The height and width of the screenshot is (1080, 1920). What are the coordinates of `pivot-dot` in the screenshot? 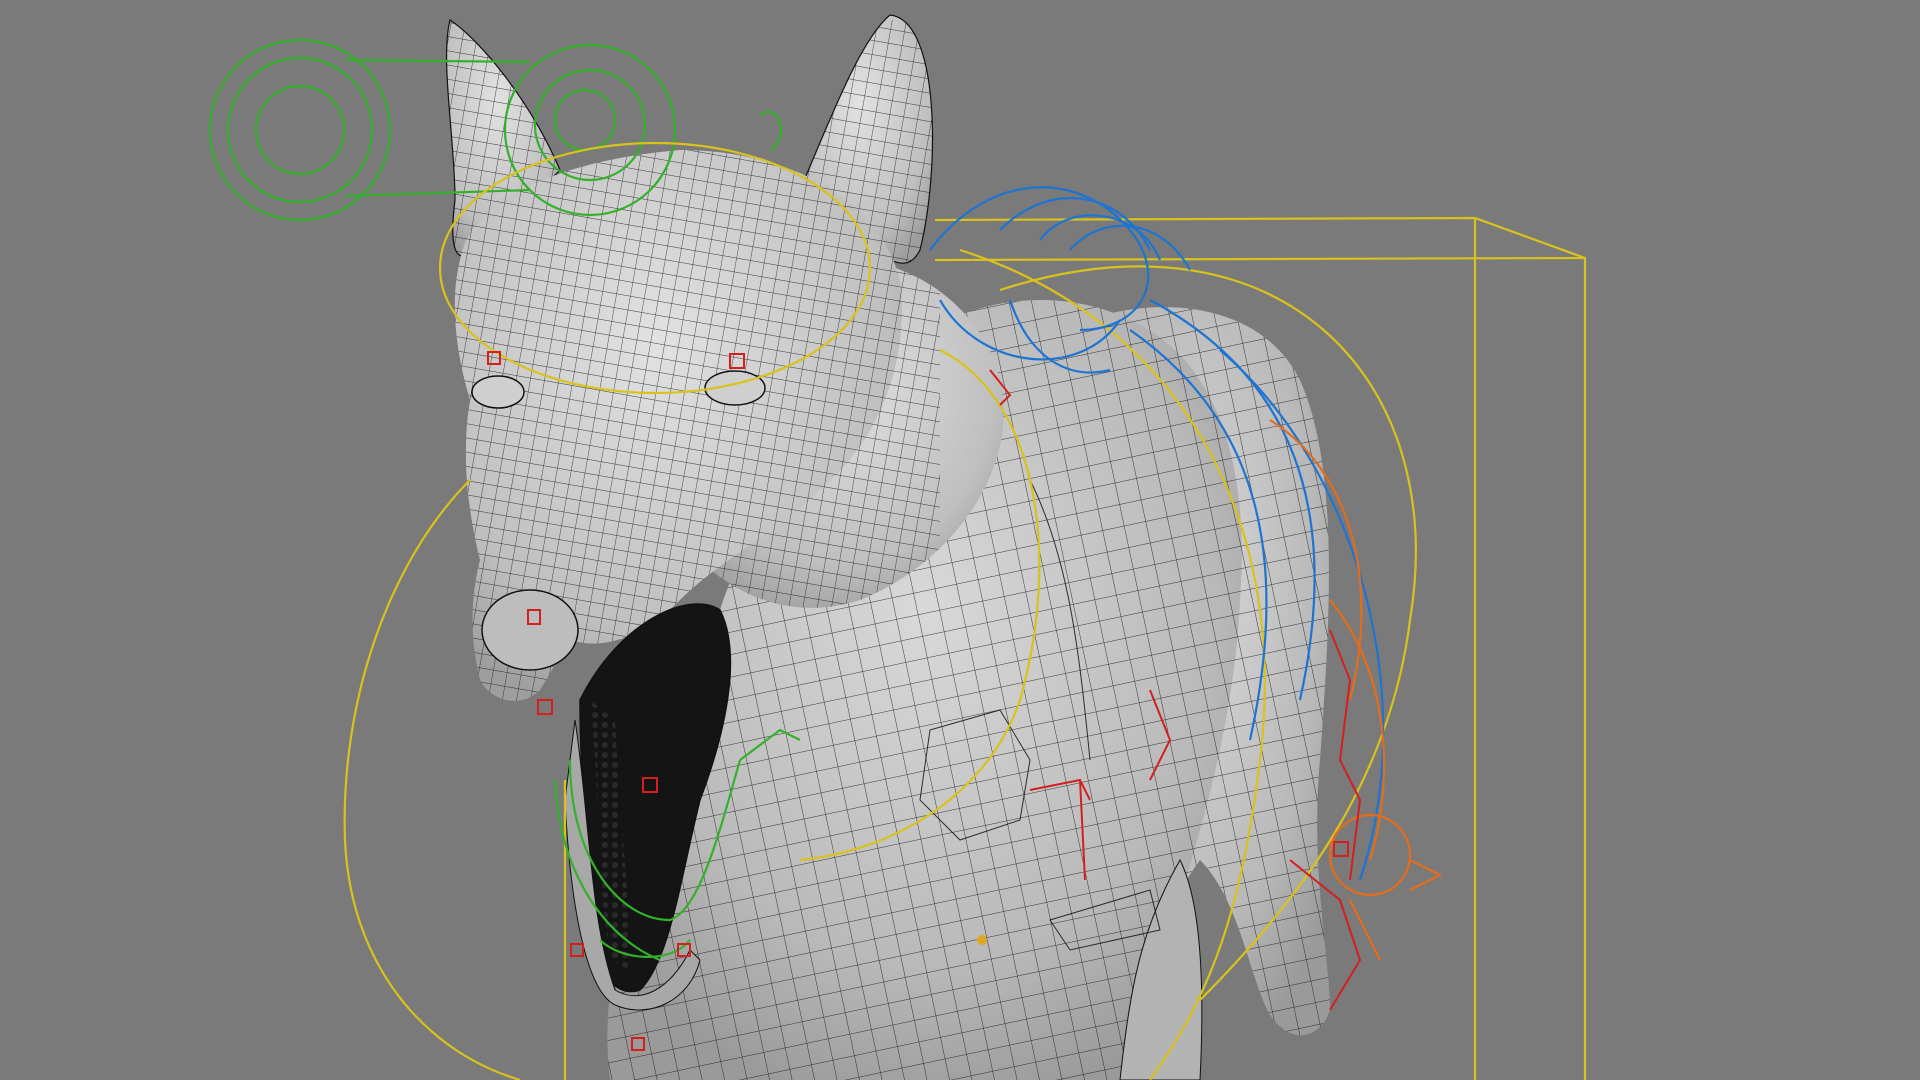 It's located at (982, 940).